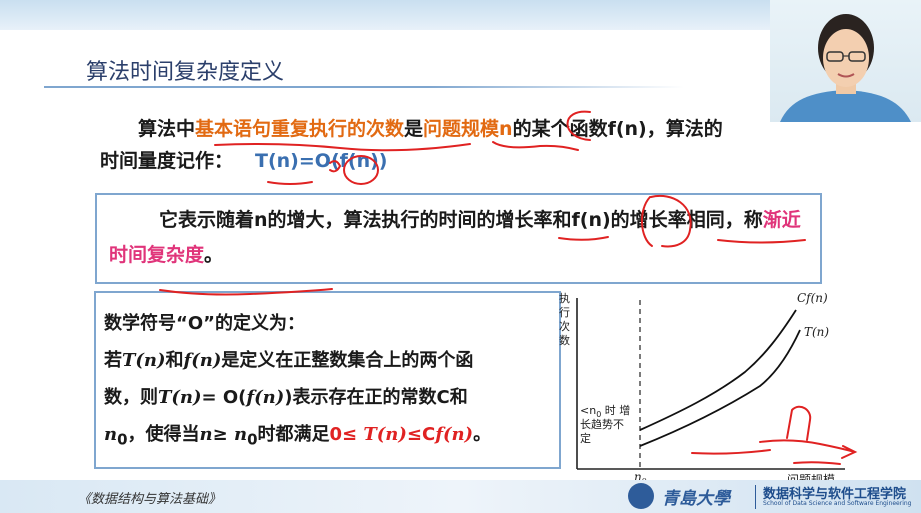  Describe the element at coordinates (122, 439) in the screenshot. I see `box2-l4-n0-sub: 0` at that location.